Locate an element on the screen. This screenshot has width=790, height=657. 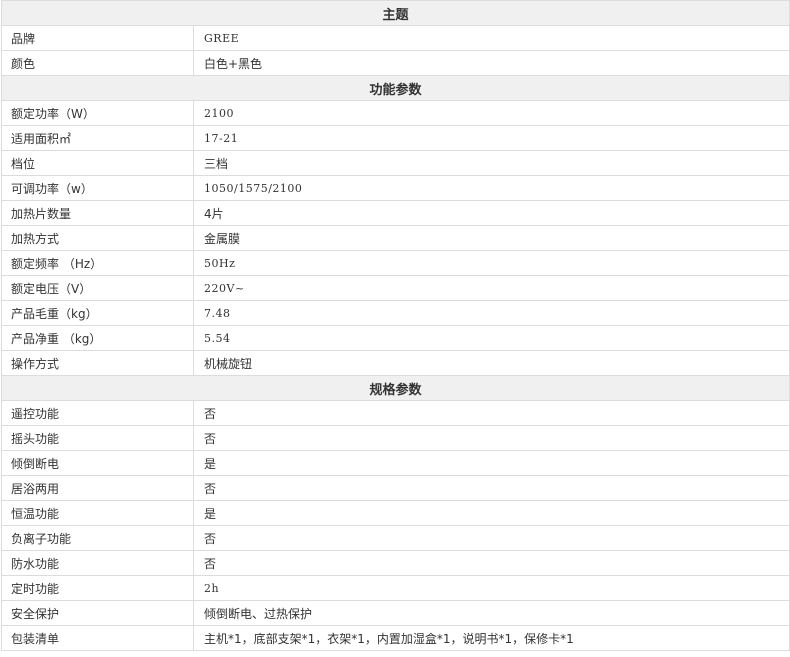
row-value: GREE is located at coordinates (491, 38).